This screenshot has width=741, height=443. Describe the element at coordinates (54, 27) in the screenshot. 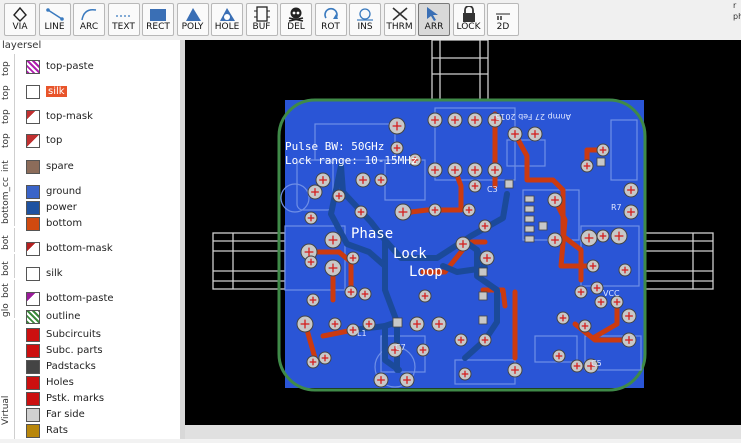

I see `line-tool-label: LINE` at that location.